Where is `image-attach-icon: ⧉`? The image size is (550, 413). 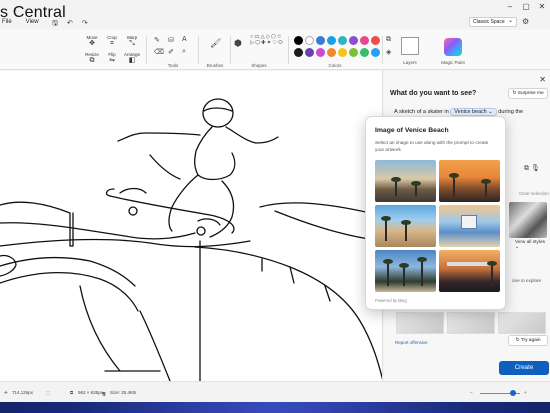
image-attach-icon: ⧉ is located at coordinates (526, 168).